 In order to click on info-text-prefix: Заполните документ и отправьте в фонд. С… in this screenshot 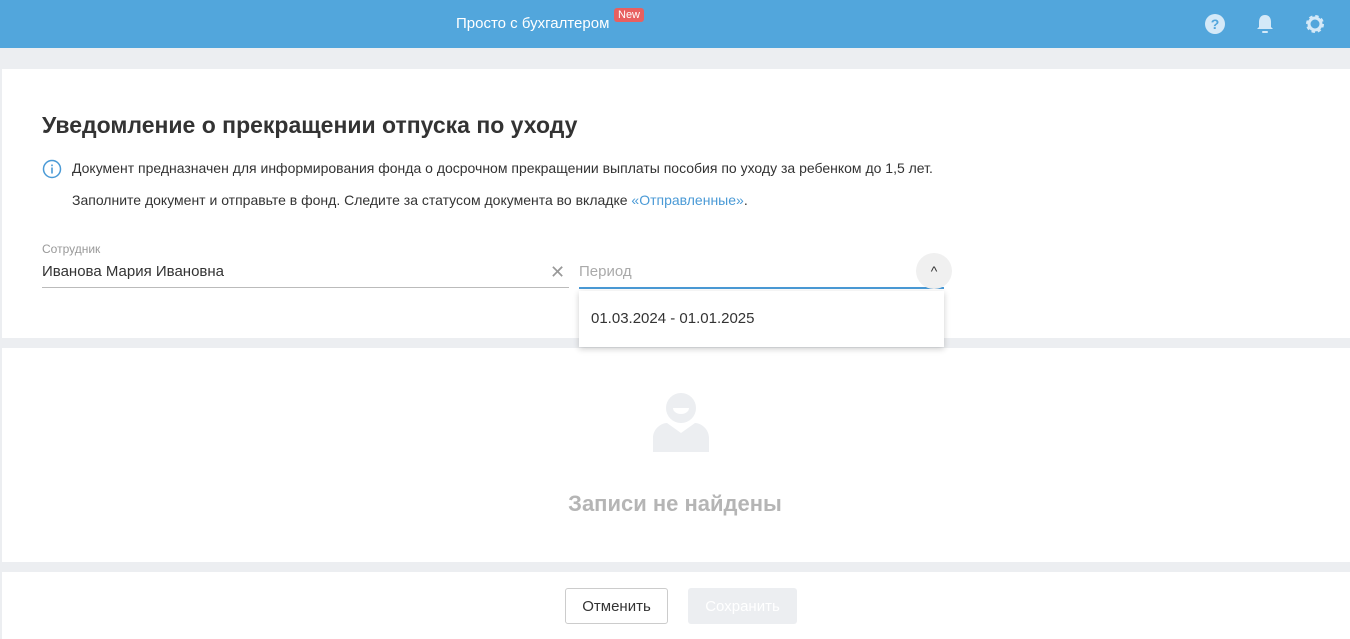, I will do `click(352, 200)`.